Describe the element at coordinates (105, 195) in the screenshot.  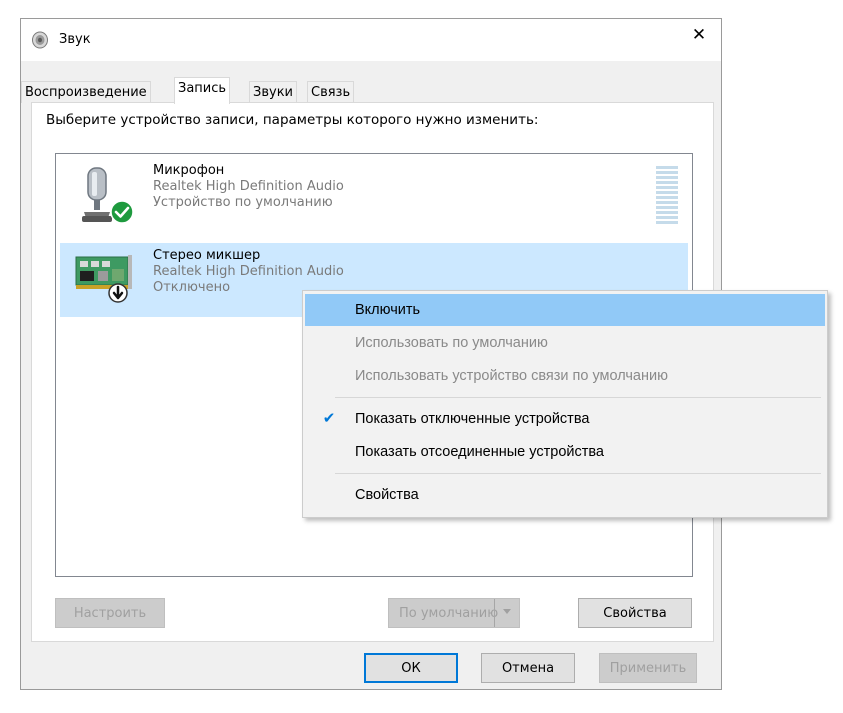
I see `microphone-icon` at that location.